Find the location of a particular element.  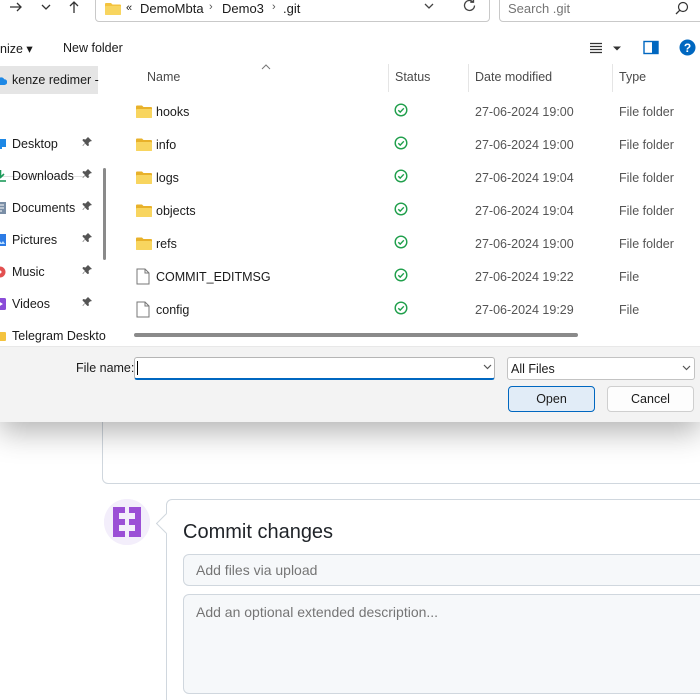

cancel-button: Cancel is located at coordinates (650, 399).